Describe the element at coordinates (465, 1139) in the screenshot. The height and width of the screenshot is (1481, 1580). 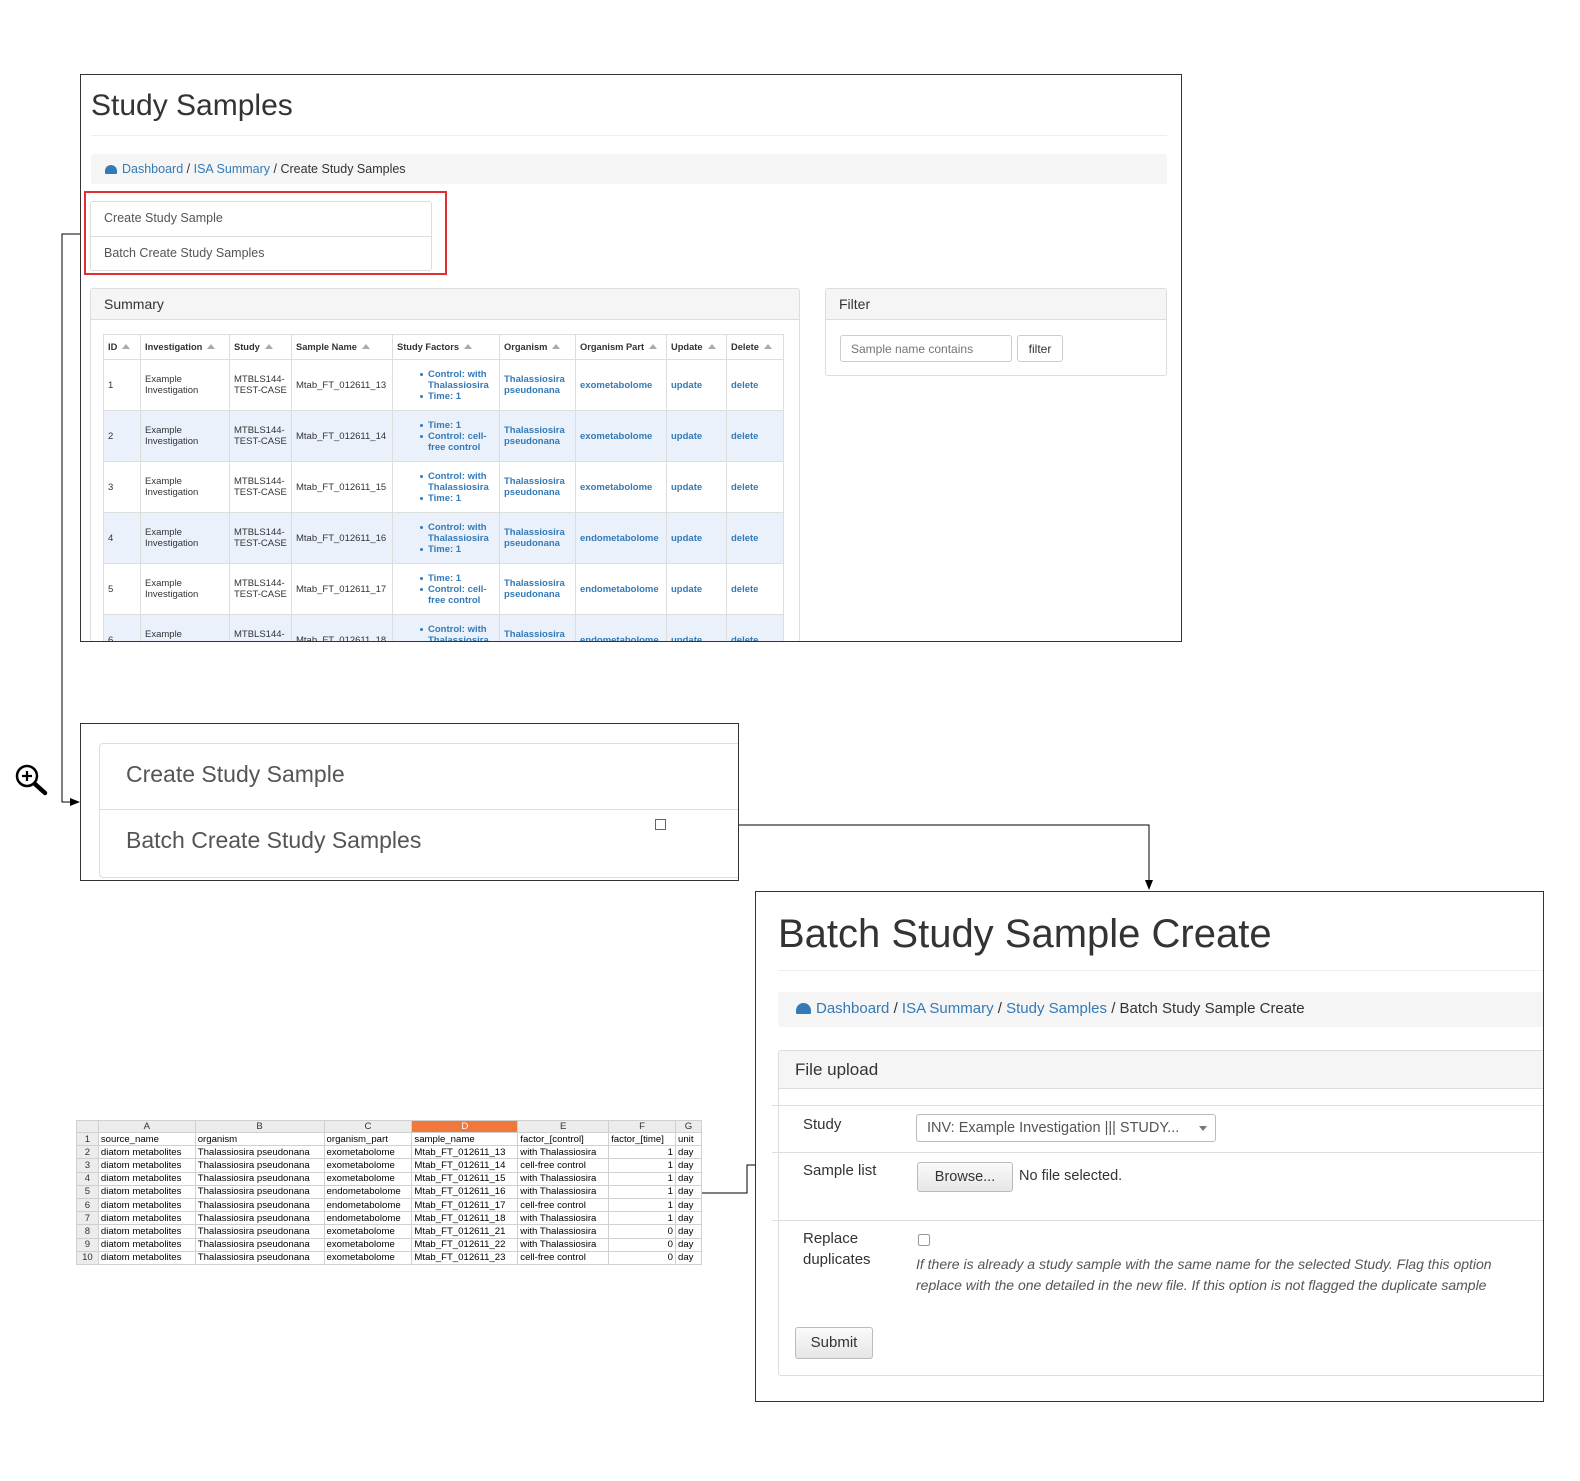
I see `sheet-cell: sample_name` at that location.